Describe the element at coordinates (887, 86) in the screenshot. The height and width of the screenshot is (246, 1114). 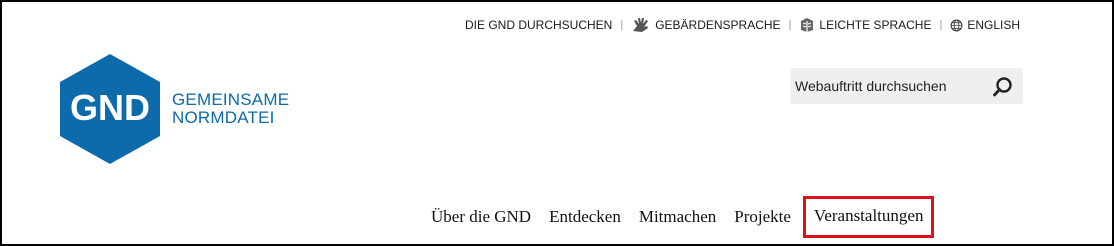
I see `search-input` at that location.